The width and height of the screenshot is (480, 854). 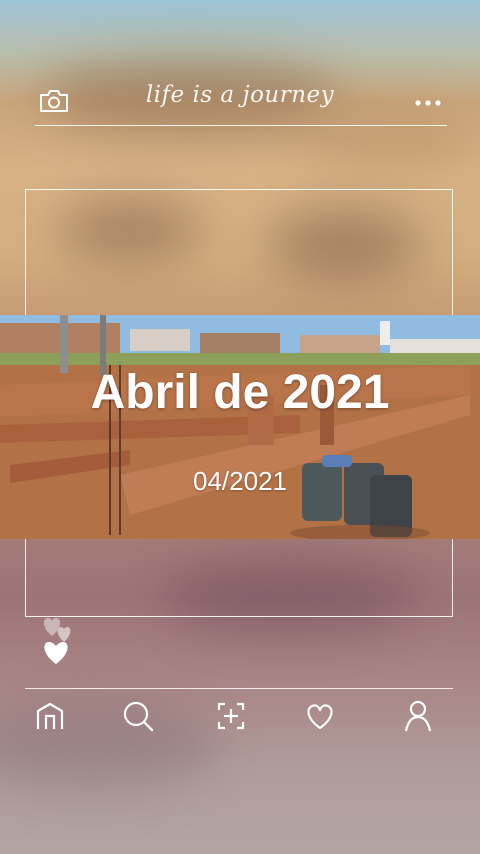 What do you see at coordinates (231, 716) in the screenshot?
I see `add-photo-icon` at bounding box center [231, 716].